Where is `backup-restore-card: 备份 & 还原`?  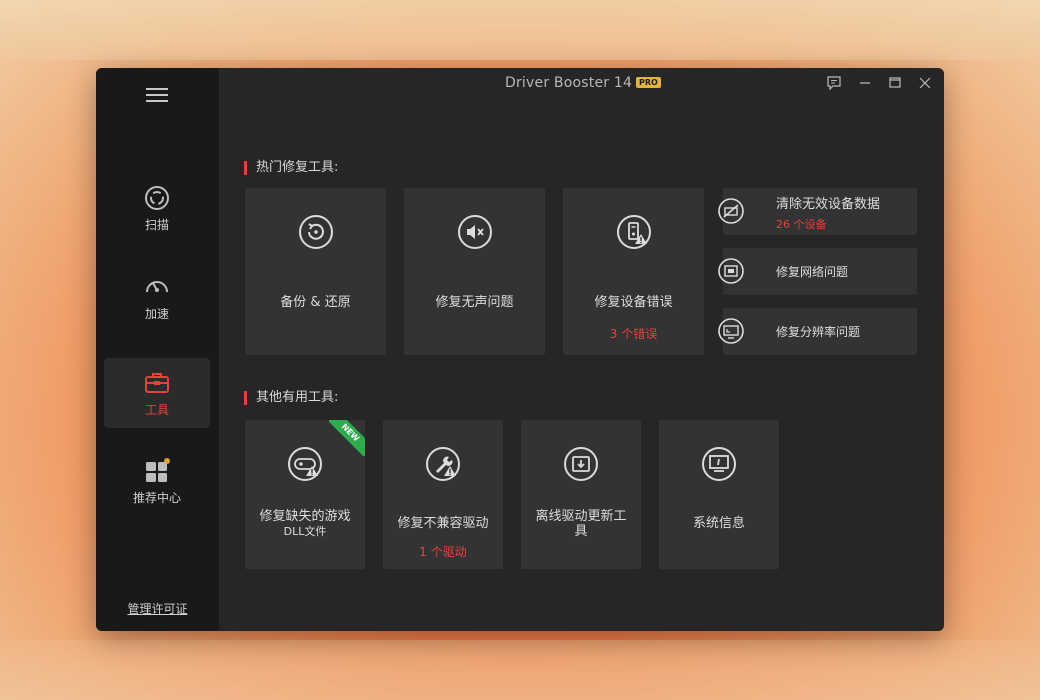
backup-restore-card: 备份 & 还原 is located at coordinates (315, 271).